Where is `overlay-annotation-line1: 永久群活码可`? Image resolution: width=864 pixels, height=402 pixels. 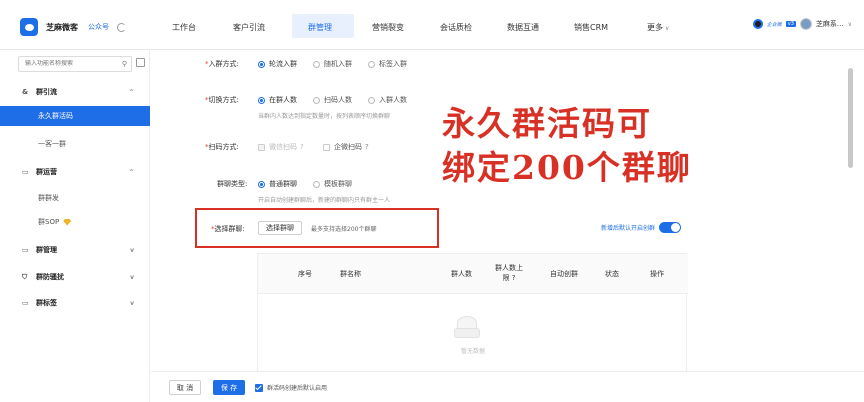 overlay-annotation-line1: 永久群活码可 is located at coordinates (547, 123).